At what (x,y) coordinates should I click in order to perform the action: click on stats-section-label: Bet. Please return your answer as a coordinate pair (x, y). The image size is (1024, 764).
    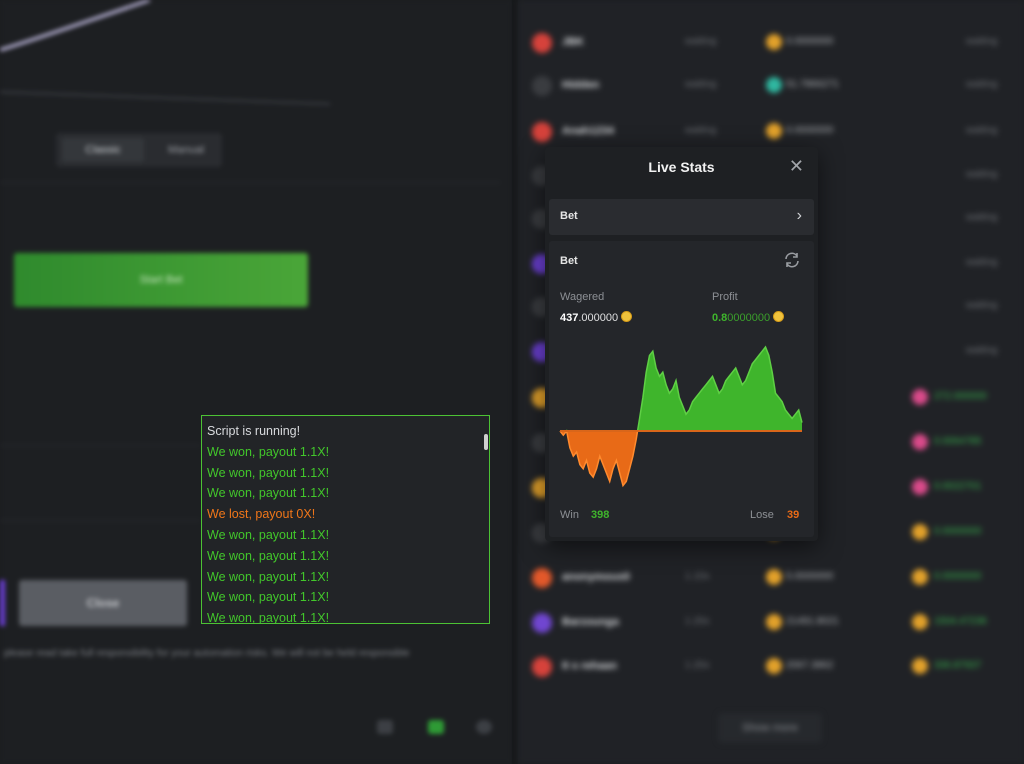
    Looking at the image, I should click on (569, 261).